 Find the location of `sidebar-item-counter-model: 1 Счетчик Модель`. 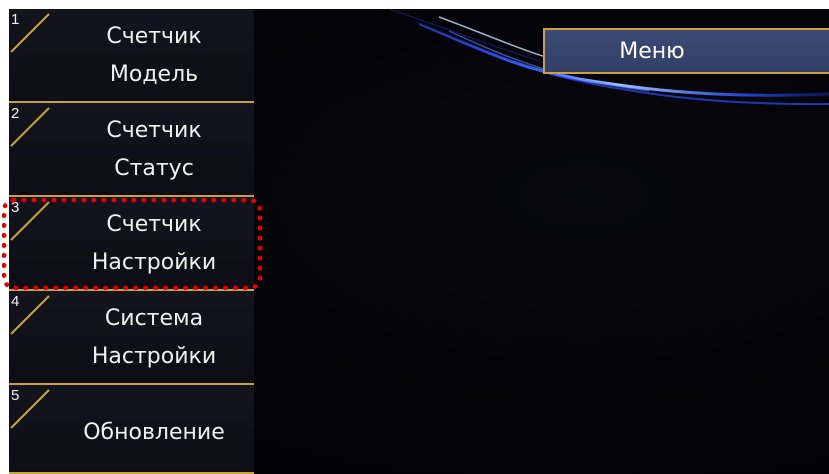

sidebar-item-counter-model: 1 Счетчик Модель is located at coordinates (131, 56).